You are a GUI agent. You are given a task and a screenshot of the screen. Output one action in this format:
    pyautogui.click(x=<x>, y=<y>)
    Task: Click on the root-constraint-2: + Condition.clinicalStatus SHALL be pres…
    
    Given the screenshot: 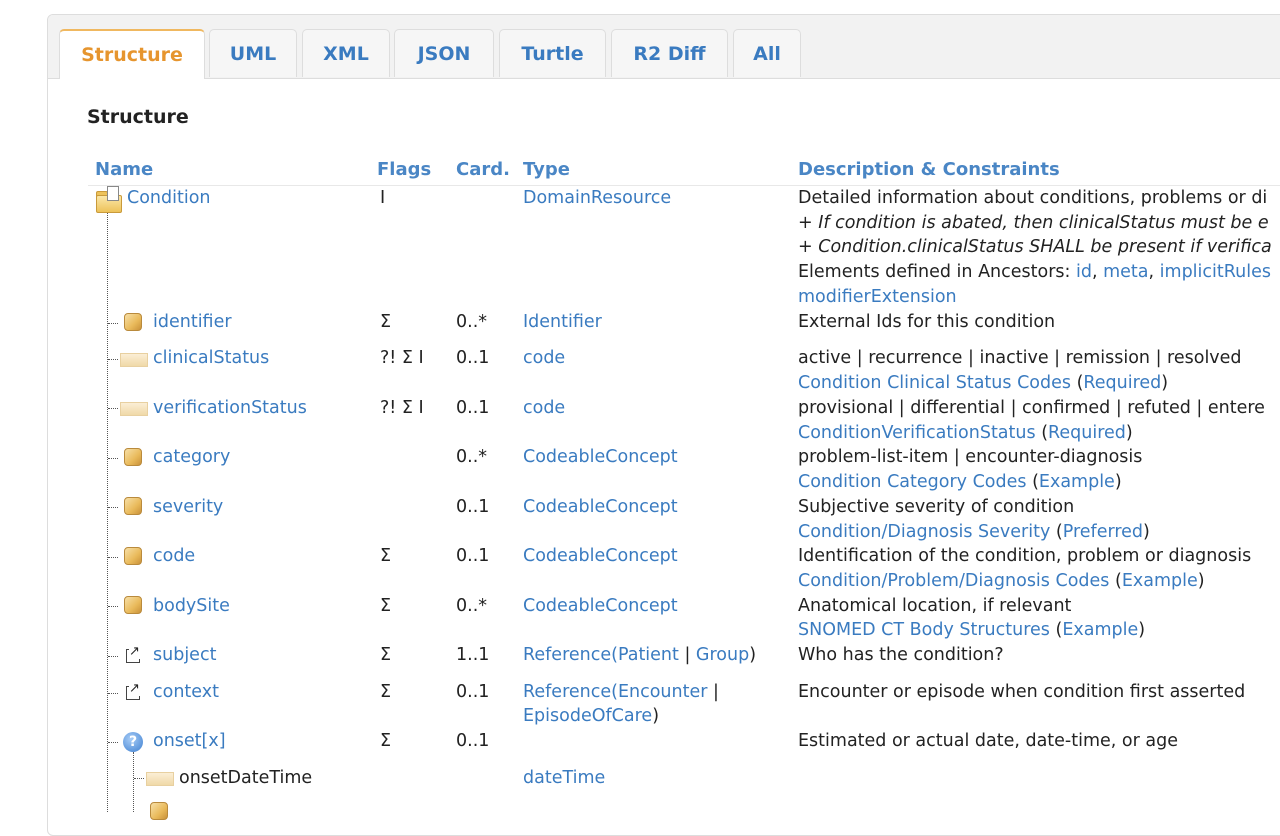 What is the action you would take?
    pyautogui.click(x=1035, y=247)
    